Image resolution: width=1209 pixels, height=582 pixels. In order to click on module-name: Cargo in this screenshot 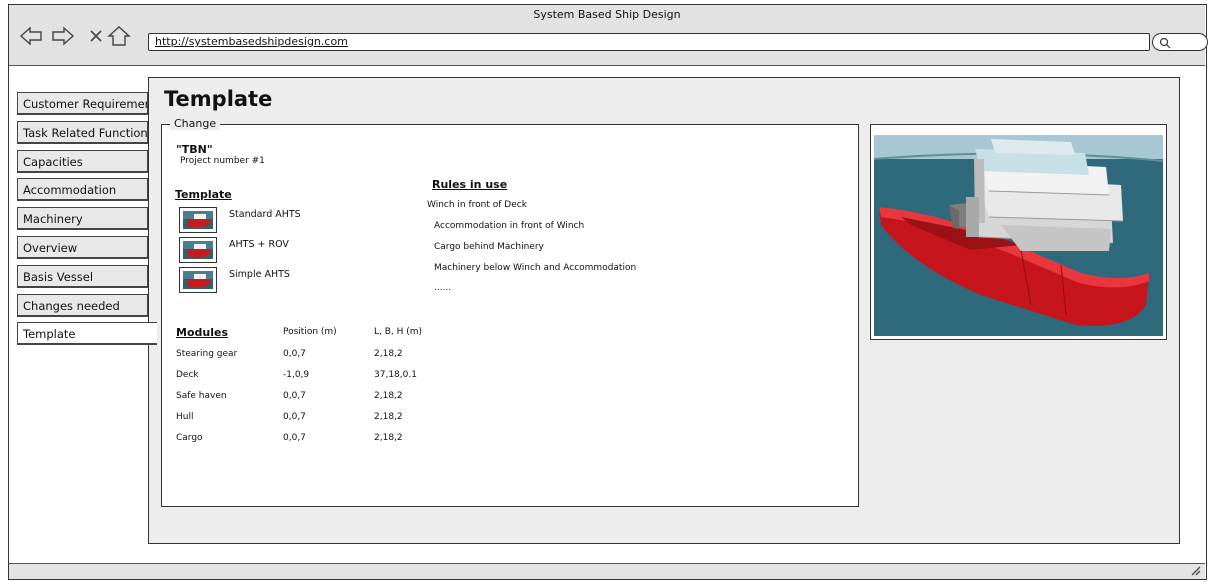, I will do `click(189, 438)`.